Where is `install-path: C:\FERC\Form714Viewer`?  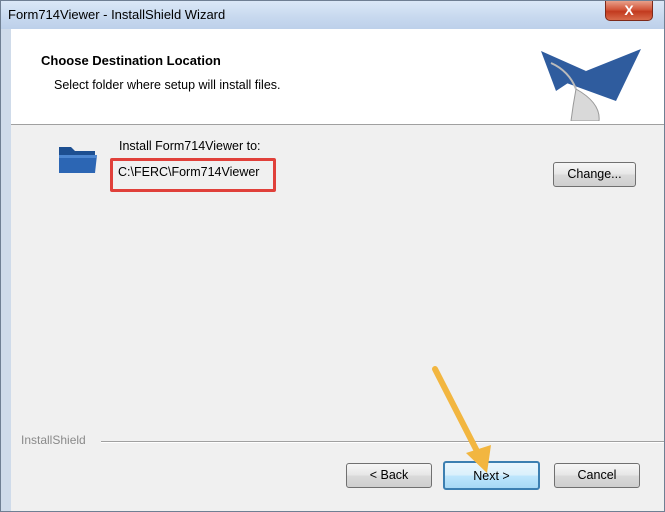 install-path: C:\FERC\Form714Viewer is located at coordinates (189, 172).